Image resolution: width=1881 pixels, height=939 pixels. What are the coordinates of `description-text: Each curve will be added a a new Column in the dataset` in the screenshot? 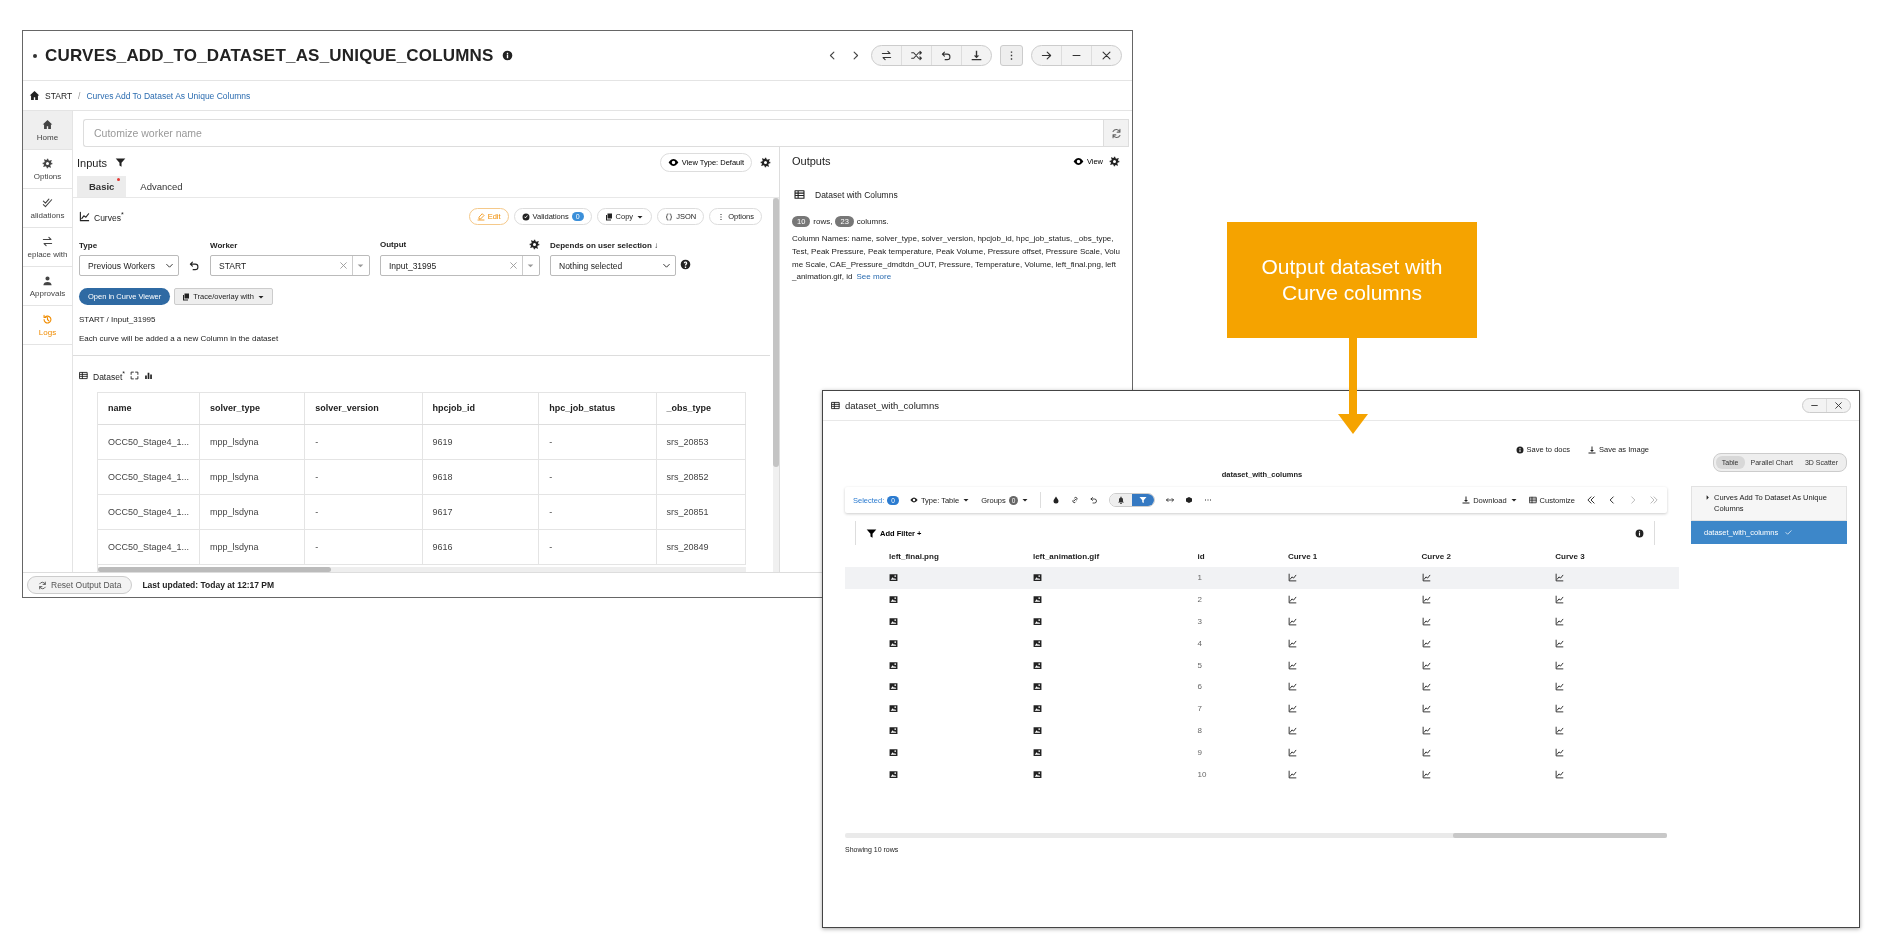 It's located at (421, 345).